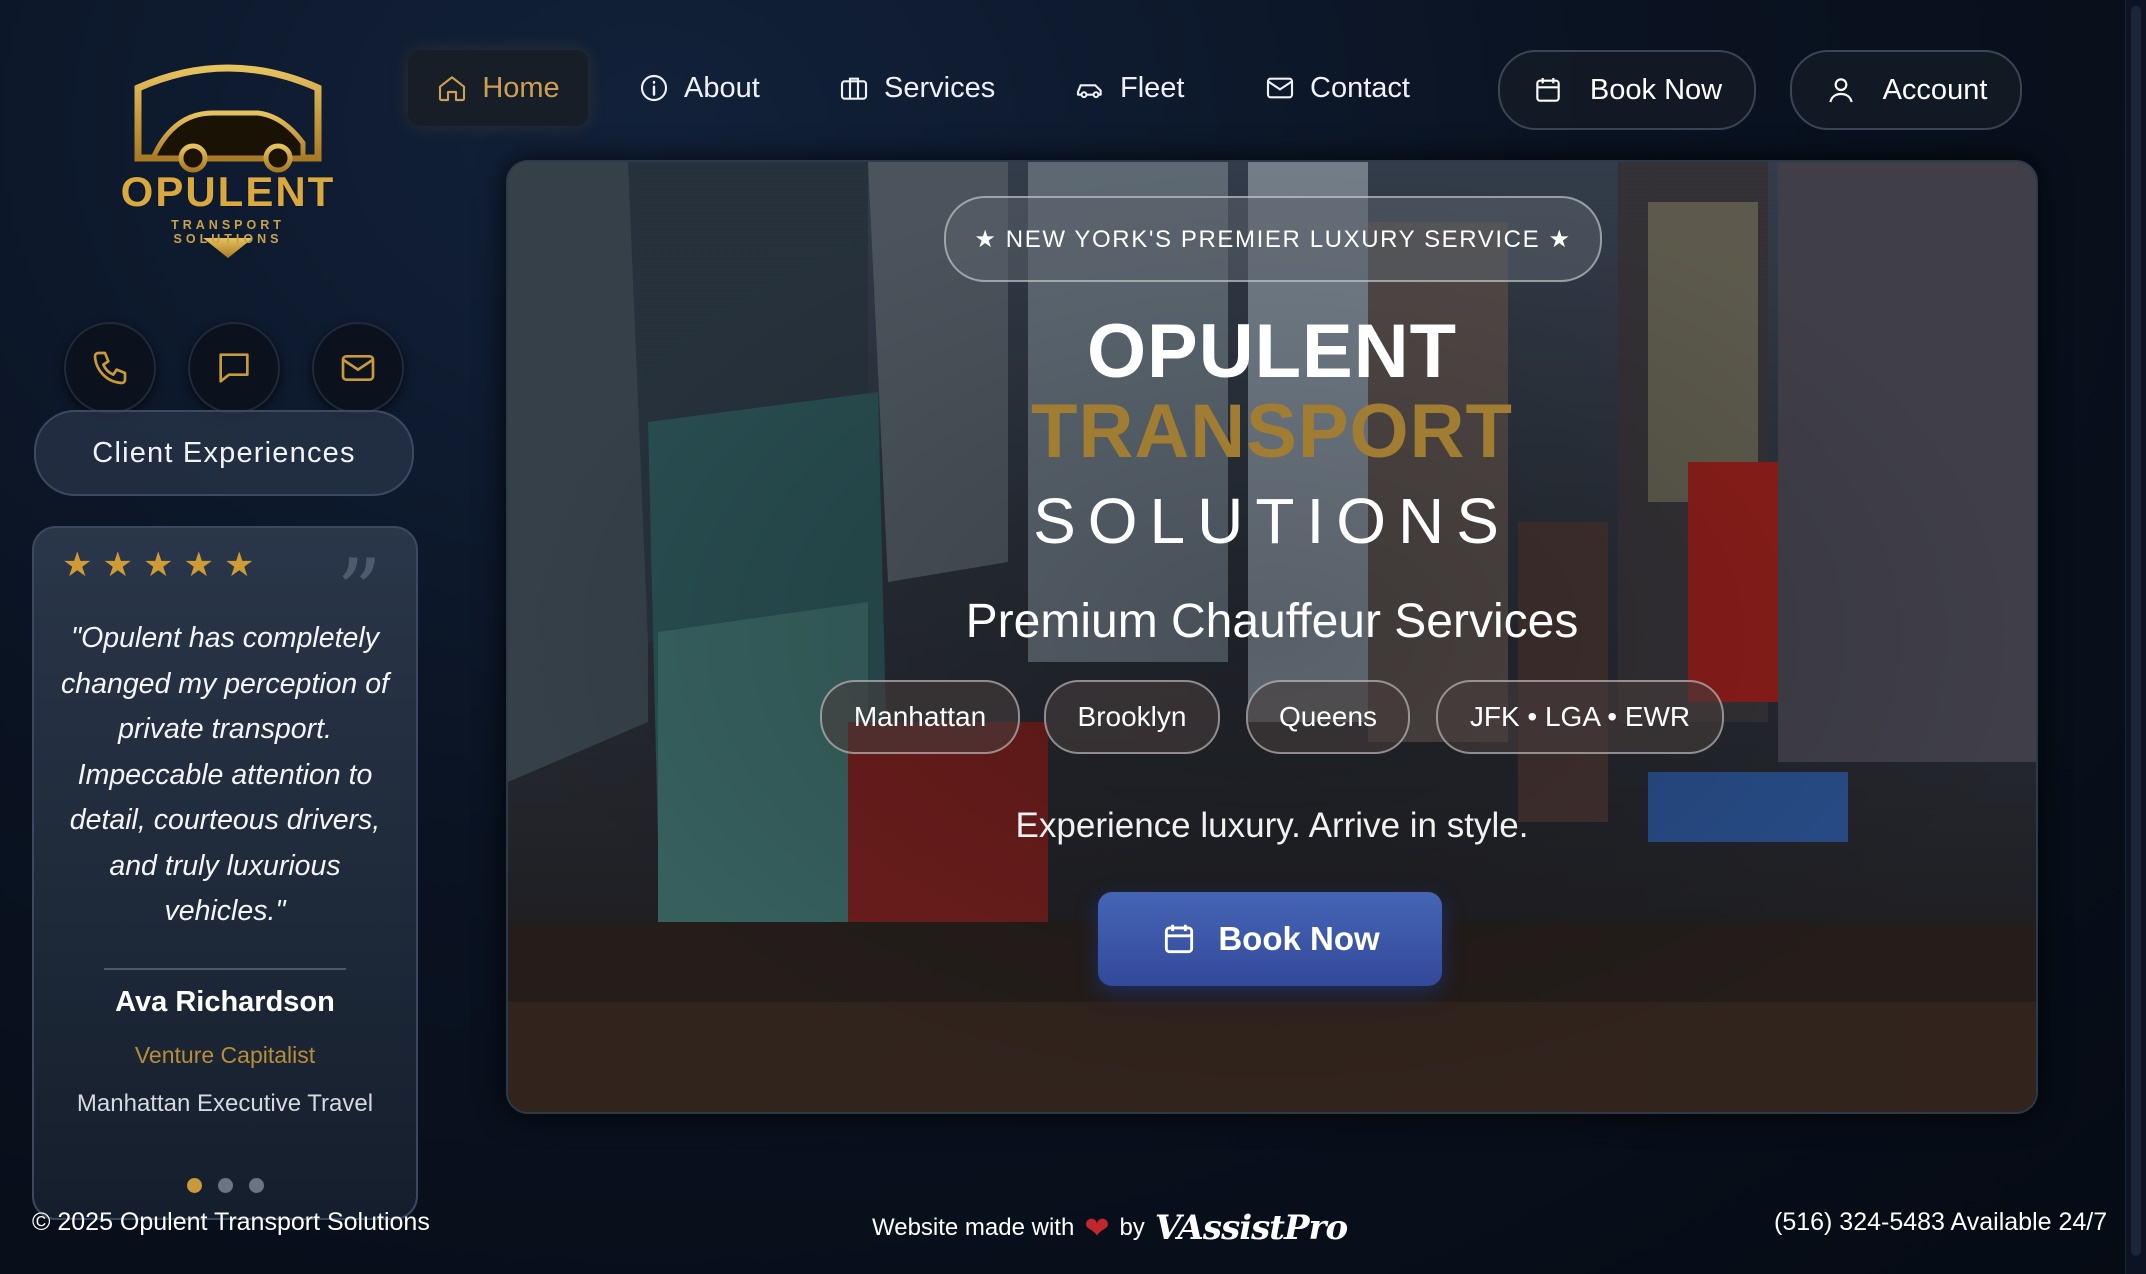 The height and width of the screenshot is (1274, 2146). I want to click on chat-icon, so click(234, 368).